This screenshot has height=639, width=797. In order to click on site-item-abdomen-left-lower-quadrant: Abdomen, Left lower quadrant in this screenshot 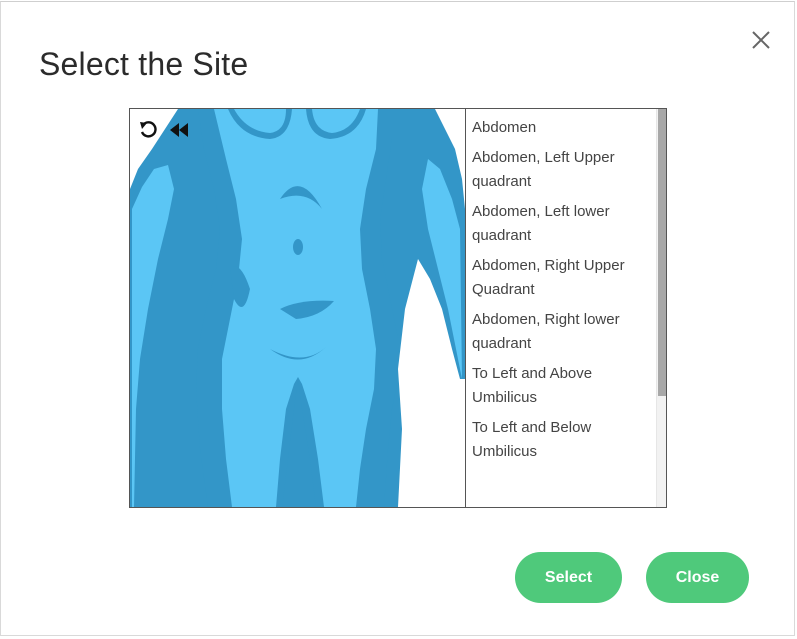, I will do `click(561, 224)`.